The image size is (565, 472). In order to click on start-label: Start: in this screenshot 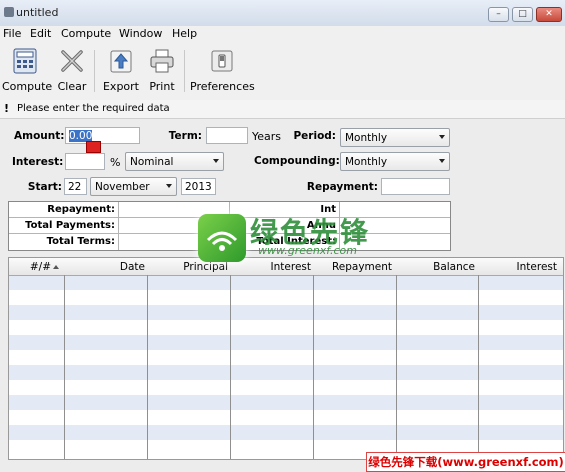, I will do `click(44, 187)`.